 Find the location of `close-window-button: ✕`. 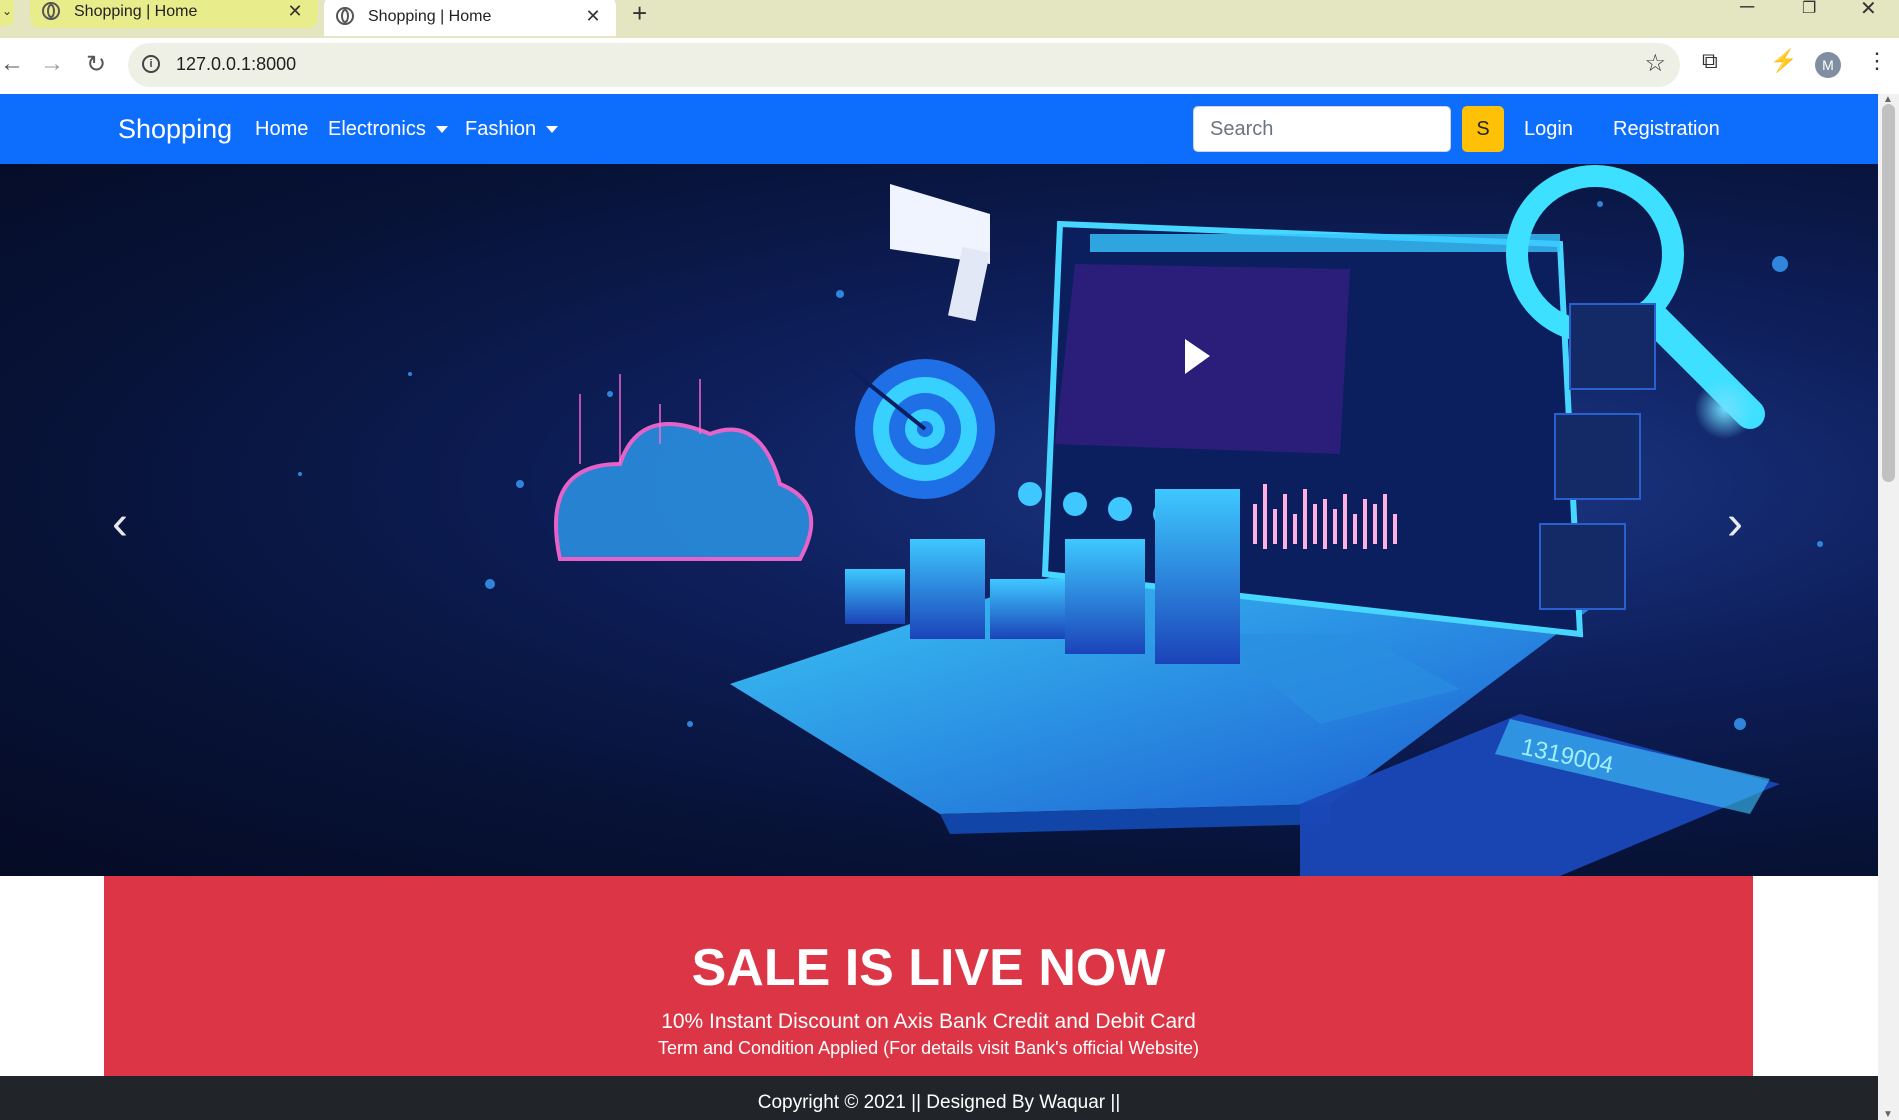

close-window-button: ✕ is located at coordinates (1868, 10).